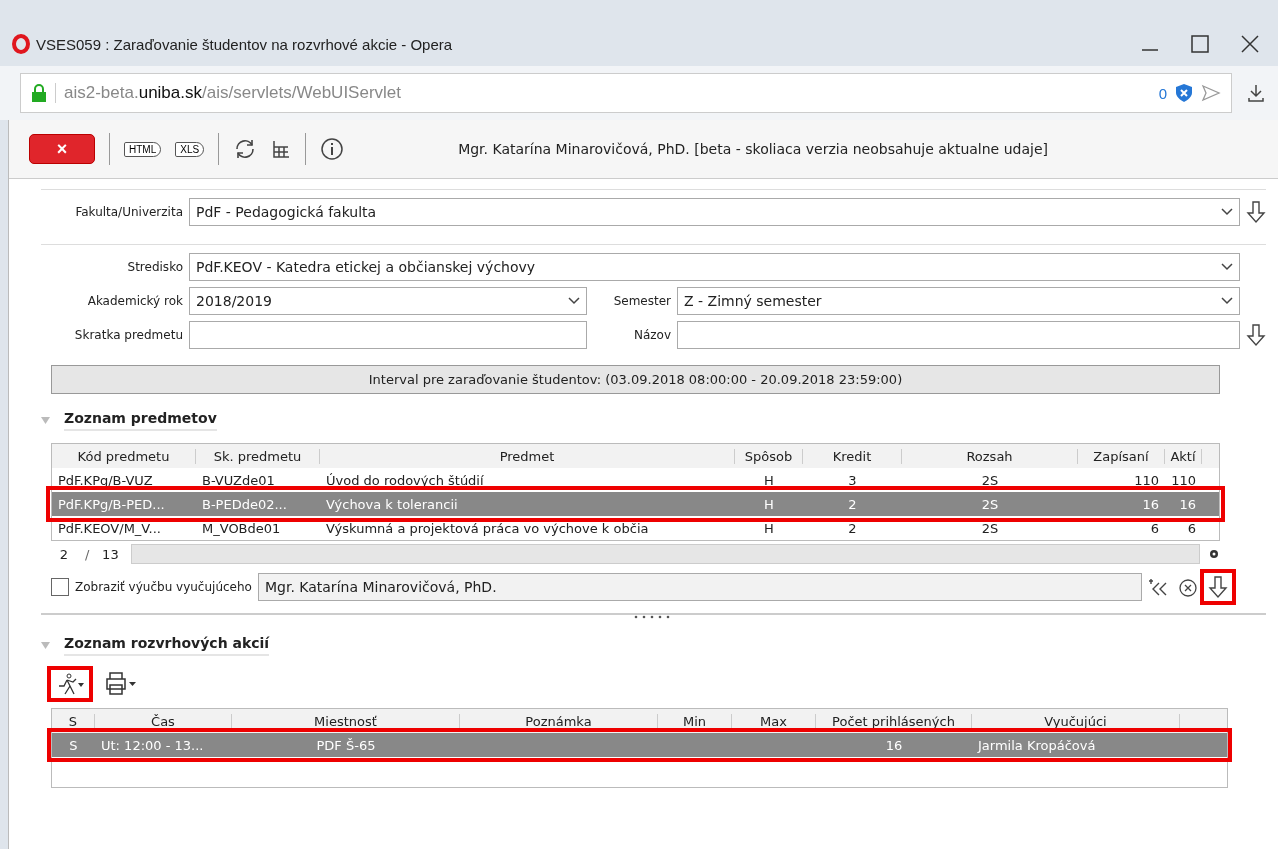 The width and height of the screenshot is (1278, 849). What do you see at coordinates (641, 301) in the screenshot?
I see `field-label: Semester` at bounding box center [641, 301].